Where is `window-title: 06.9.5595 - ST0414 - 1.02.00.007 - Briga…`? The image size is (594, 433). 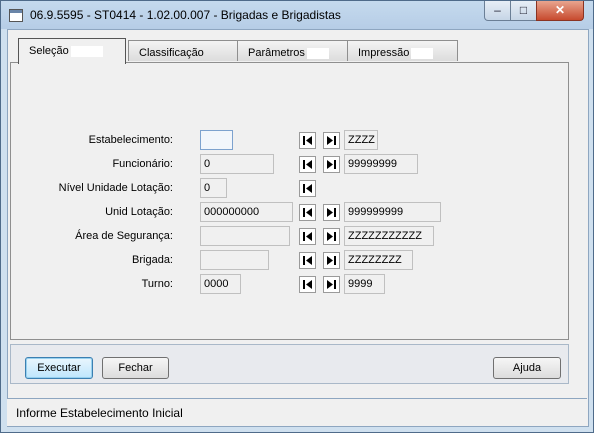
window-title: 06.9.5595 - ST0414 - 1.02.00.007 - Briga… is located at coordinates (185, 15).